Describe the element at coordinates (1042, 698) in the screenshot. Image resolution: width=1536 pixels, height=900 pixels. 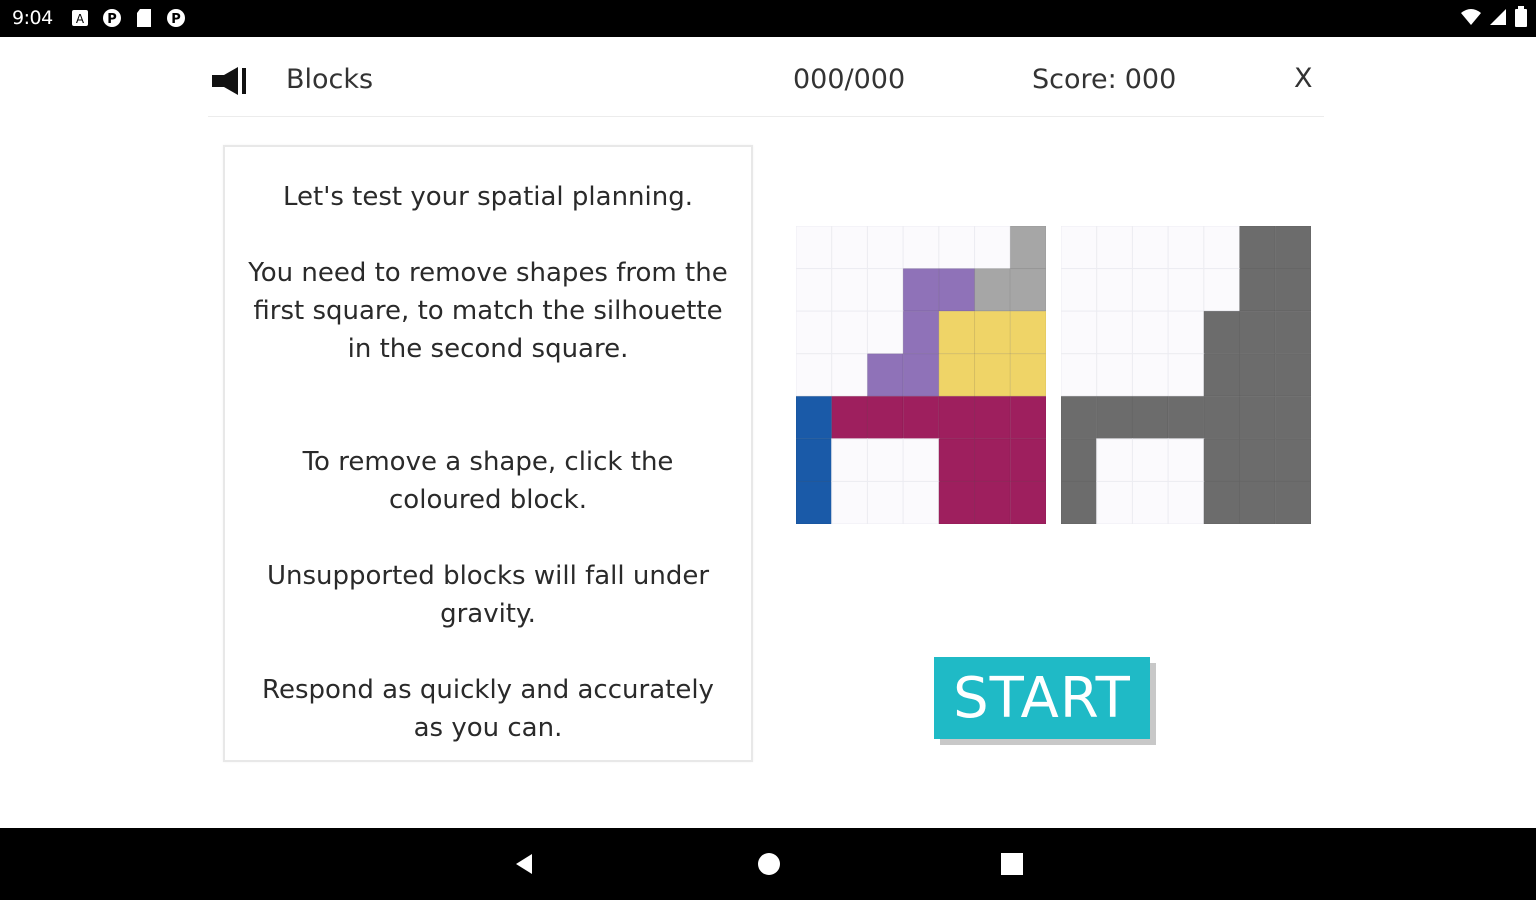
I see `start-button: START` at that location.